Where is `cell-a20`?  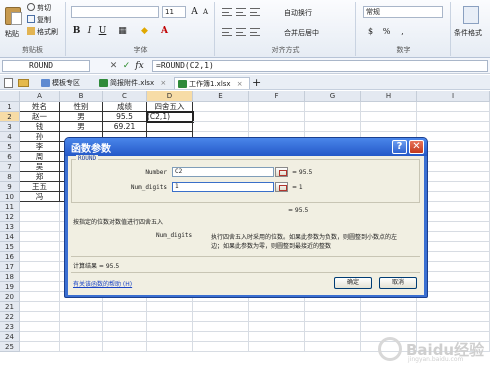 cell-a20 is located at coordinates (40, 297).